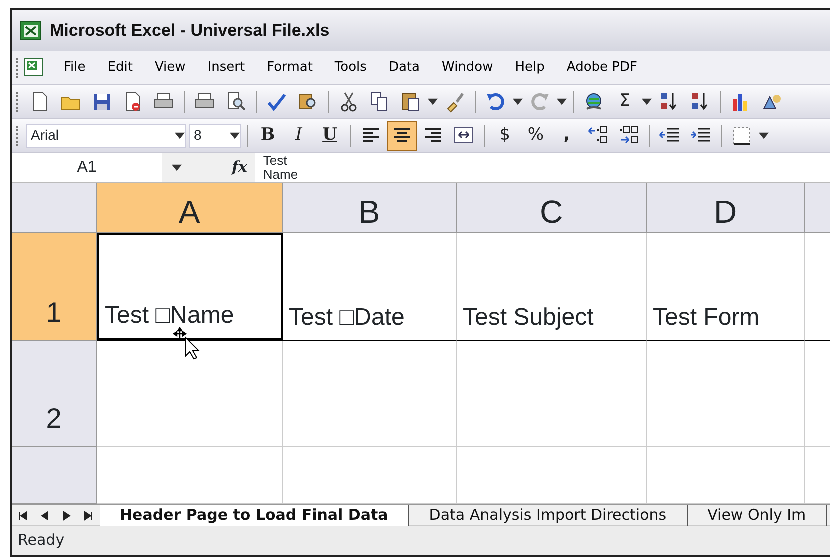  I want to click on sum-button: Σ, so click(625, 102).